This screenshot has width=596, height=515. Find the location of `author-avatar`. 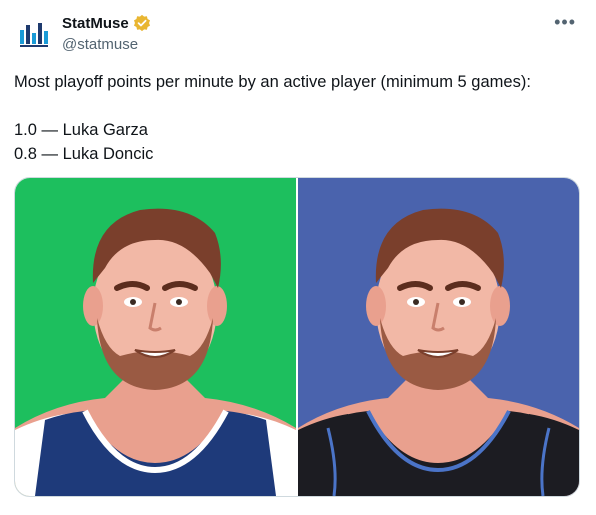

author-avatar is located at coordinates (34, 34).